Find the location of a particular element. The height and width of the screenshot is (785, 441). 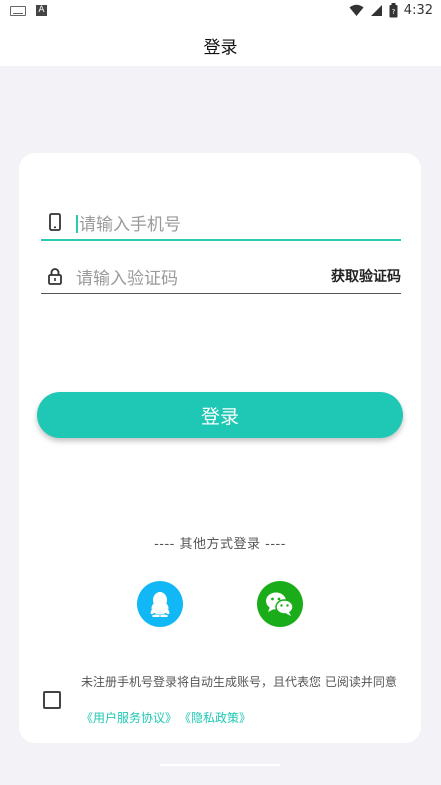

privacy-policy-link: 《隐私政策》 is located at coordinates (218, 718).